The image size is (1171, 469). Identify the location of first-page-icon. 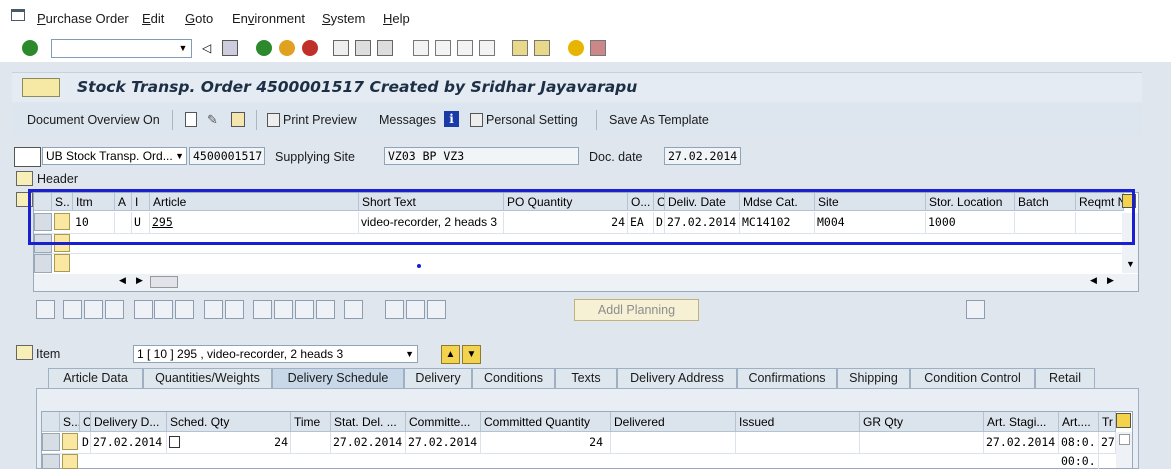
(421, 48).